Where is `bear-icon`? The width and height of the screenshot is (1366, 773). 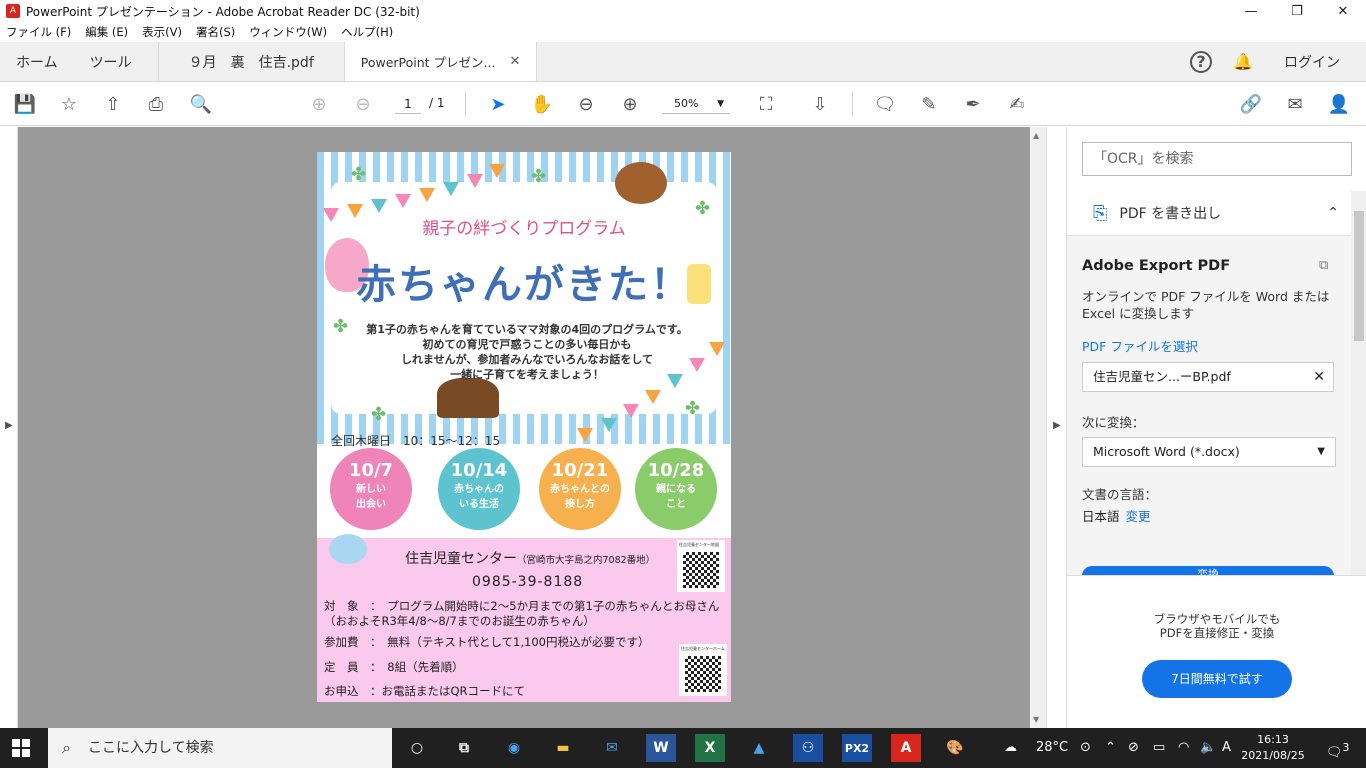 bear-icon is located at coordinates (641, 183).